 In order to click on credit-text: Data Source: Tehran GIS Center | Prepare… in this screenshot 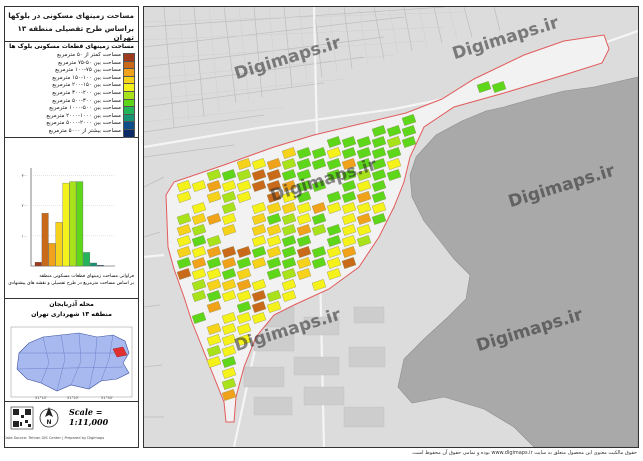, I will do `click(54, 438)`.